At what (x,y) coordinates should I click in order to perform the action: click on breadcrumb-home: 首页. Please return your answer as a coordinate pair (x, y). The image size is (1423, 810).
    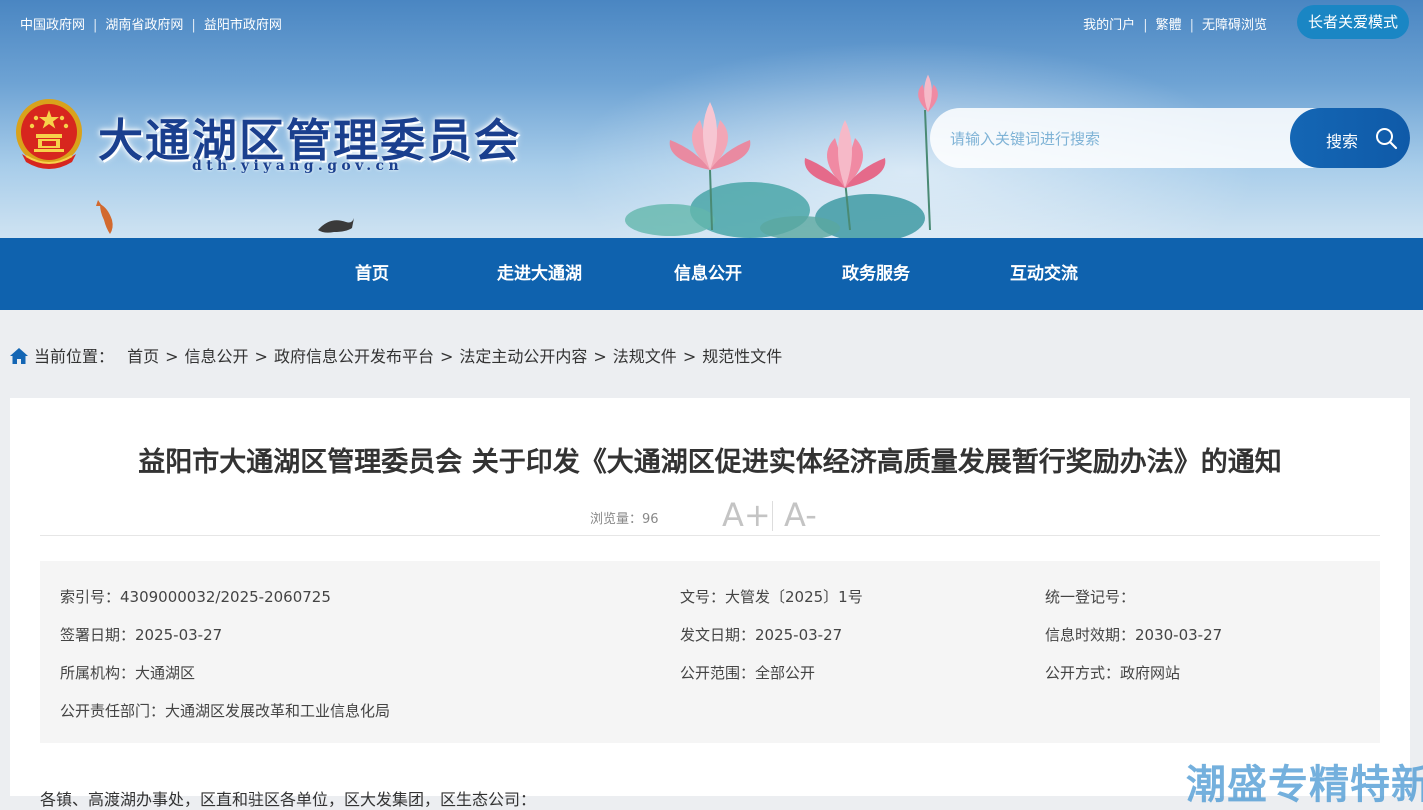
    Looking at the image, I should click on (143, 356).